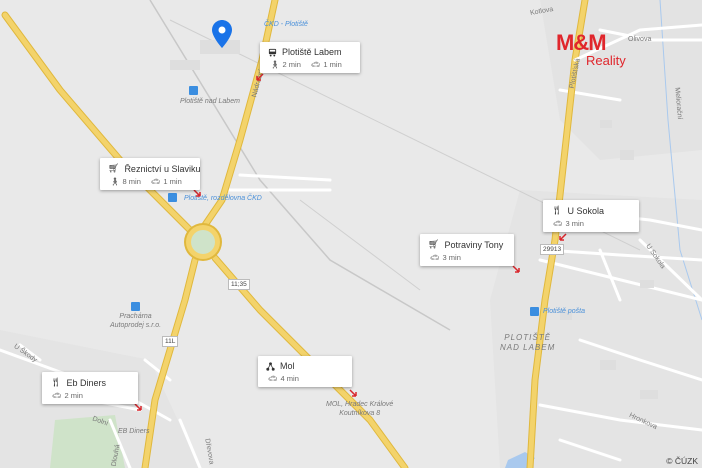  I want to click on road-number-badge: 11L, so click(170, 341).